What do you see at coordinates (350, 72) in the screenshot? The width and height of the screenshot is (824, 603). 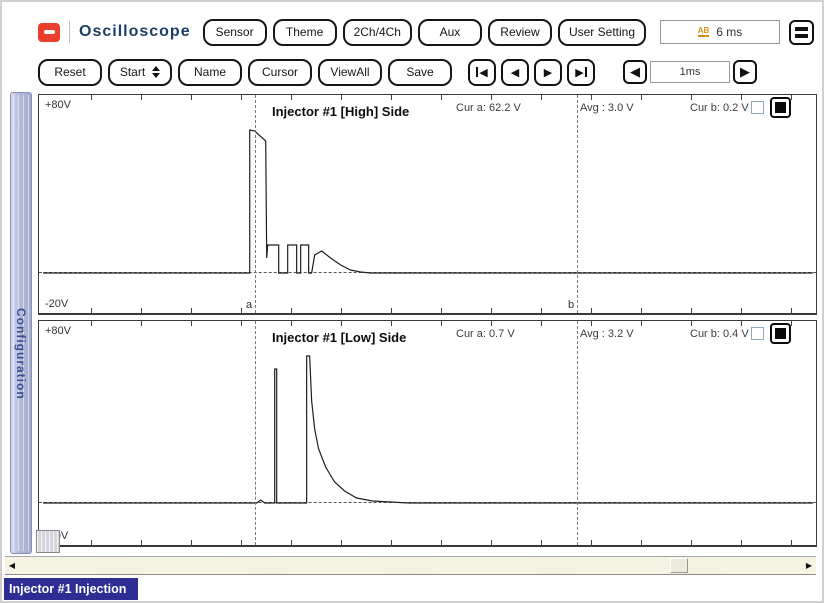 I see `viewall-button: ViewAll` at bounding box center [350, 72].